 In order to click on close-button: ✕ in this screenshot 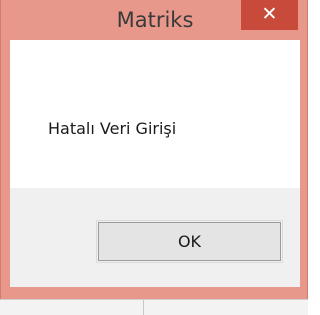, I will do `click(269, 15)`.